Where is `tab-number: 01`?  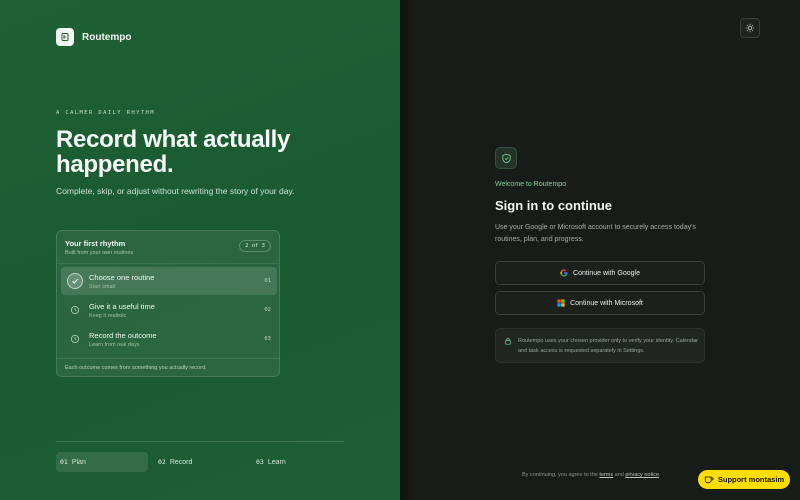
tab-number: 01 is located at coordinates (64, 462).